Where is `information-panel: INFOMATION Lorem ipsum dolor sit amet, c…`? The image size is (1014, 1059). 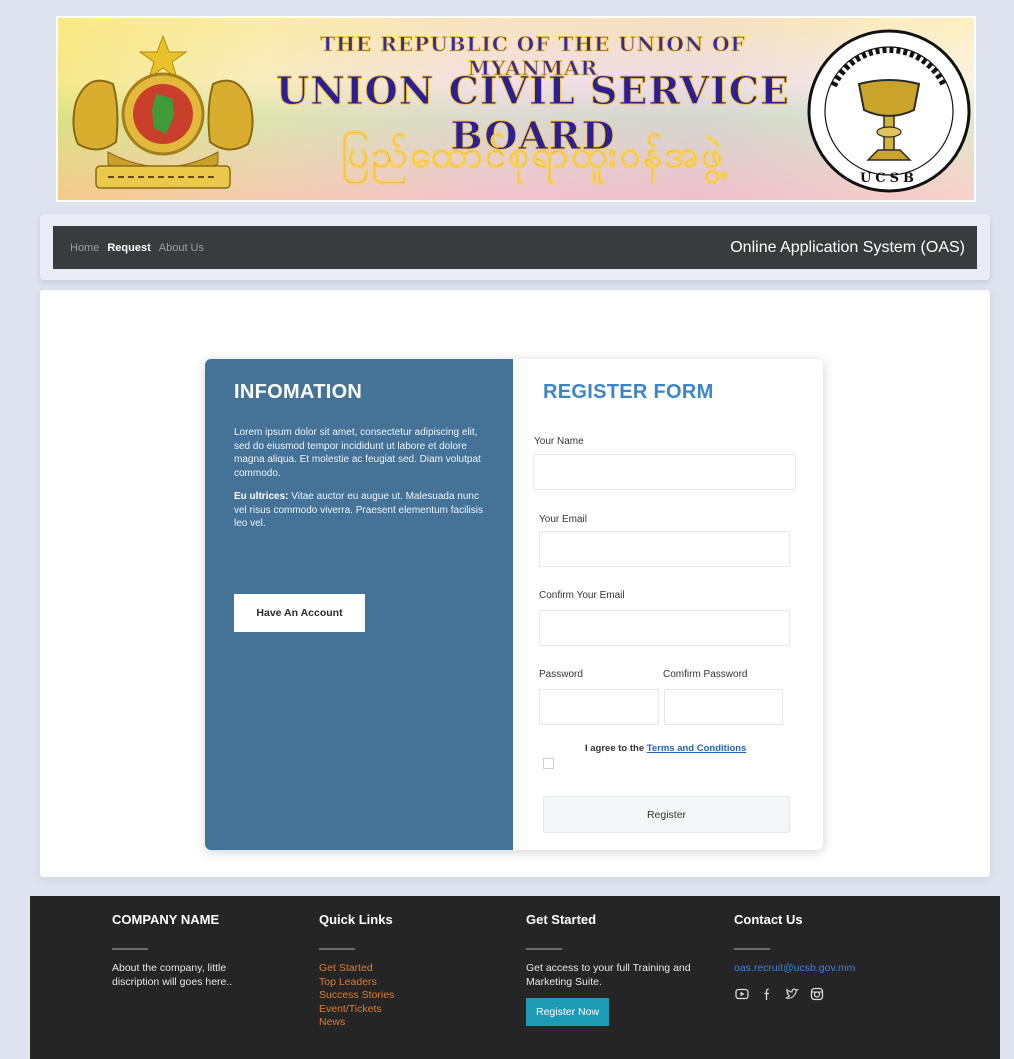
information-panel: INFOMATION Lorem ipsum dolor sit amet, c… is located at coordinates (359, 604).